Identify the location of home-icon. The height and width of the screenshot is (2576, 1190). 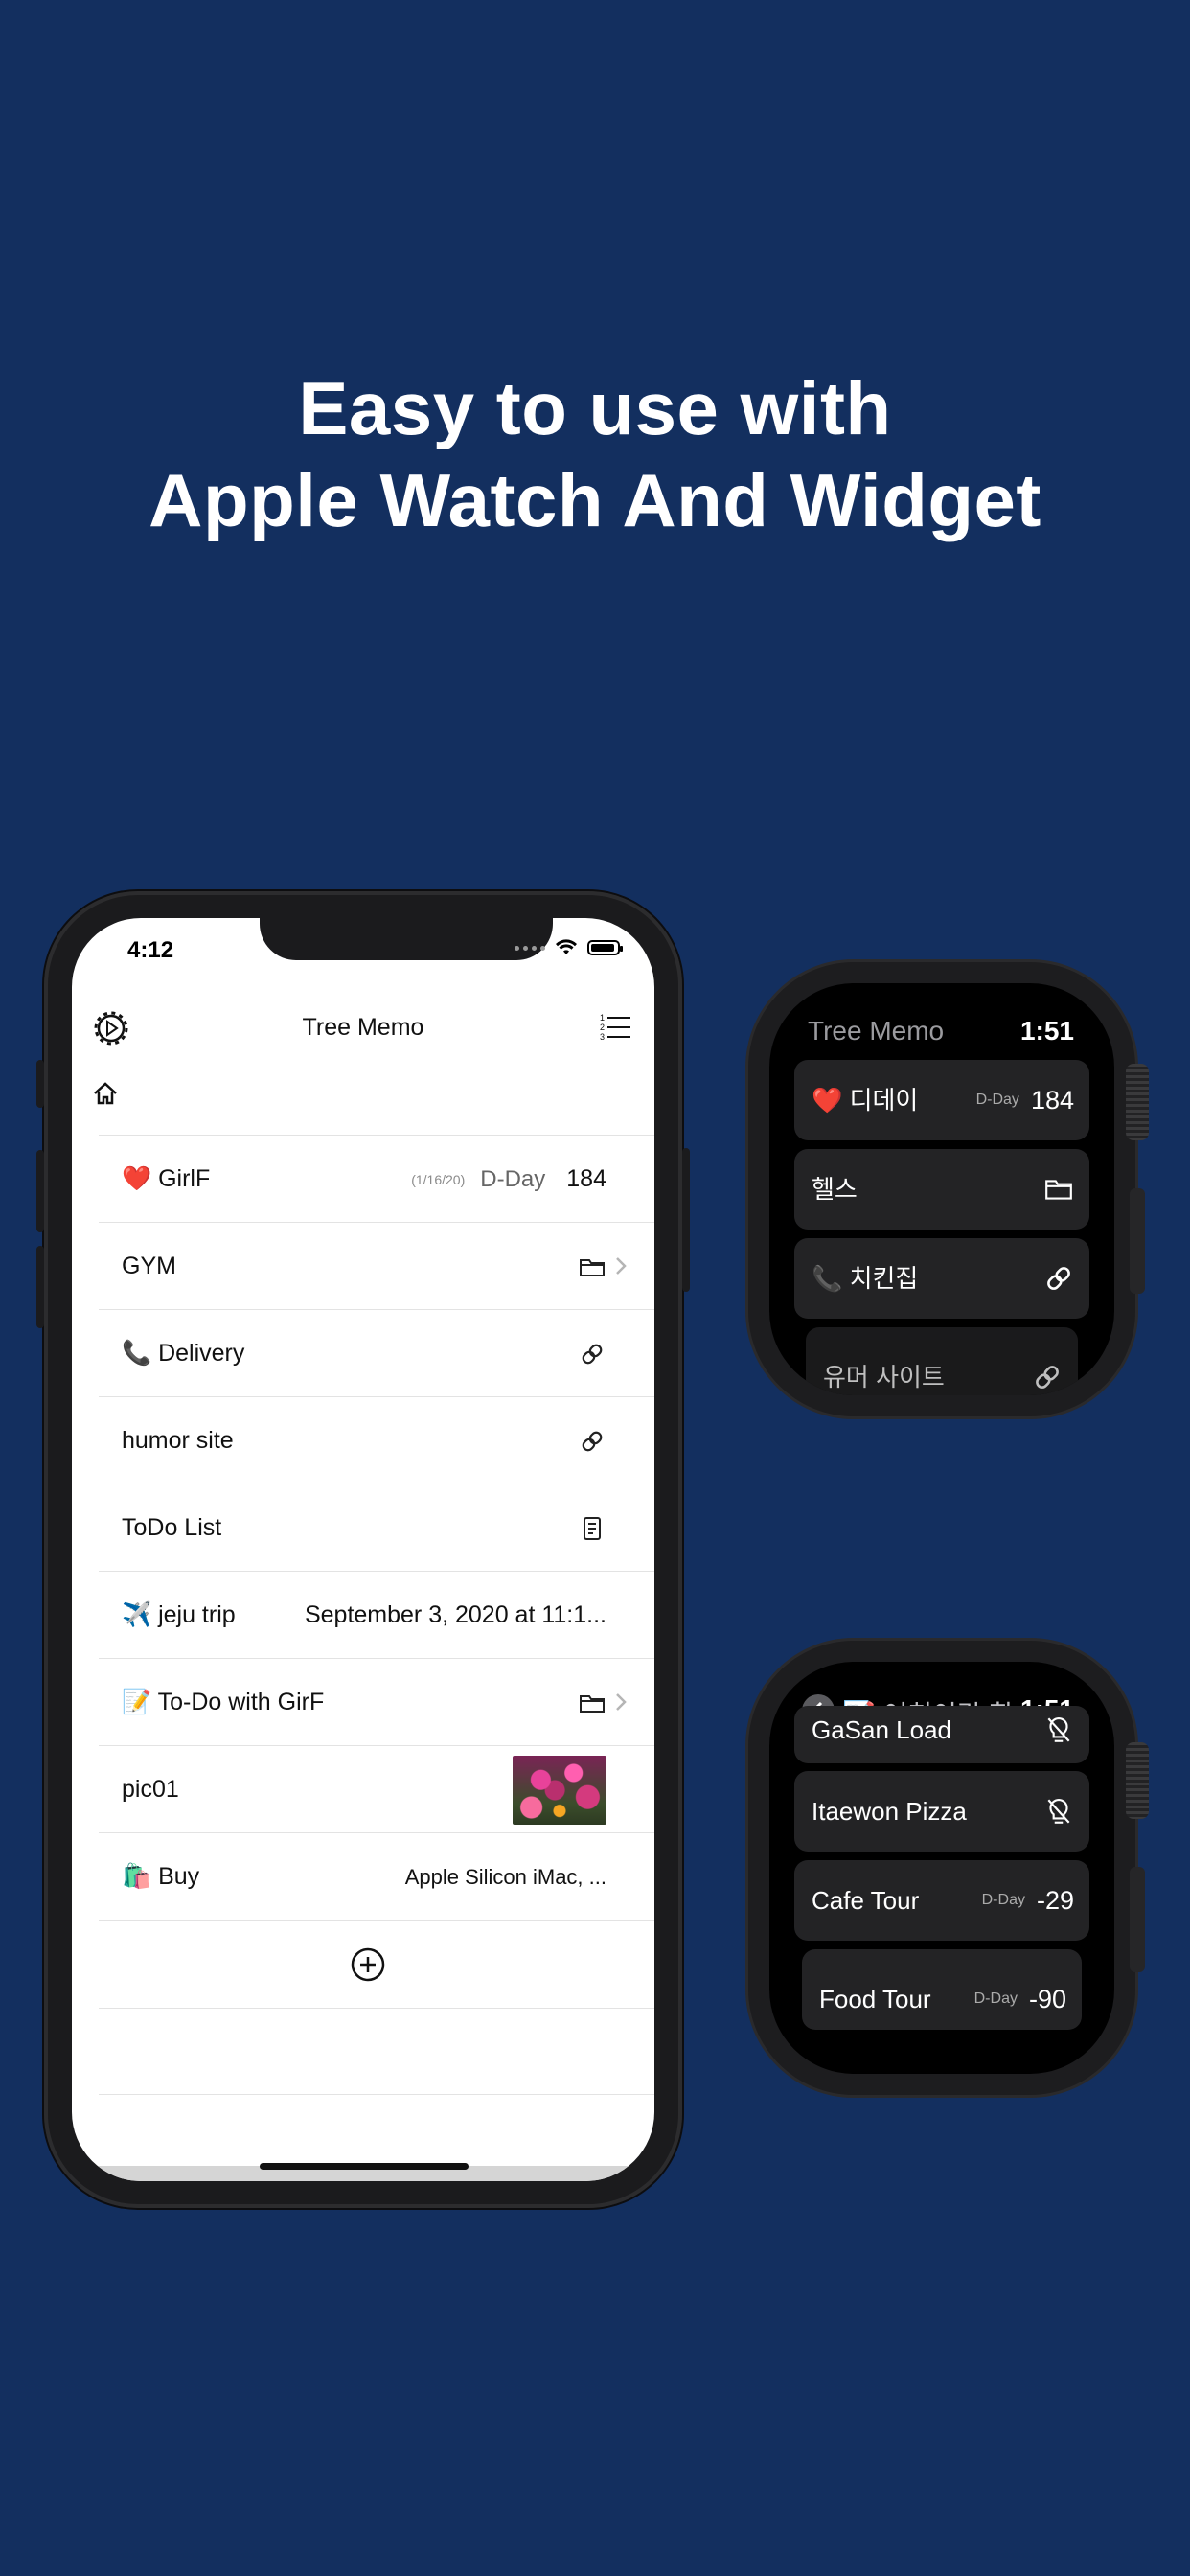
(105, 1093).